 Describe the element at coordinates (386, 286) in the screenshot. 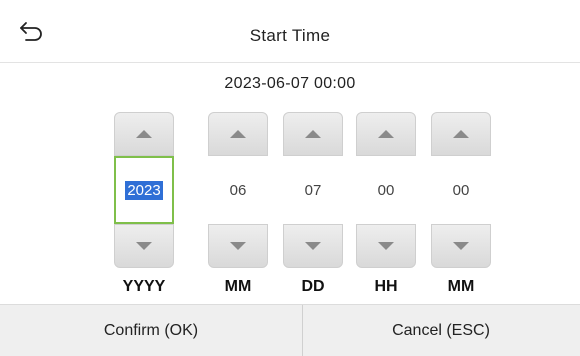

I see `hour-label: HH` at that location.